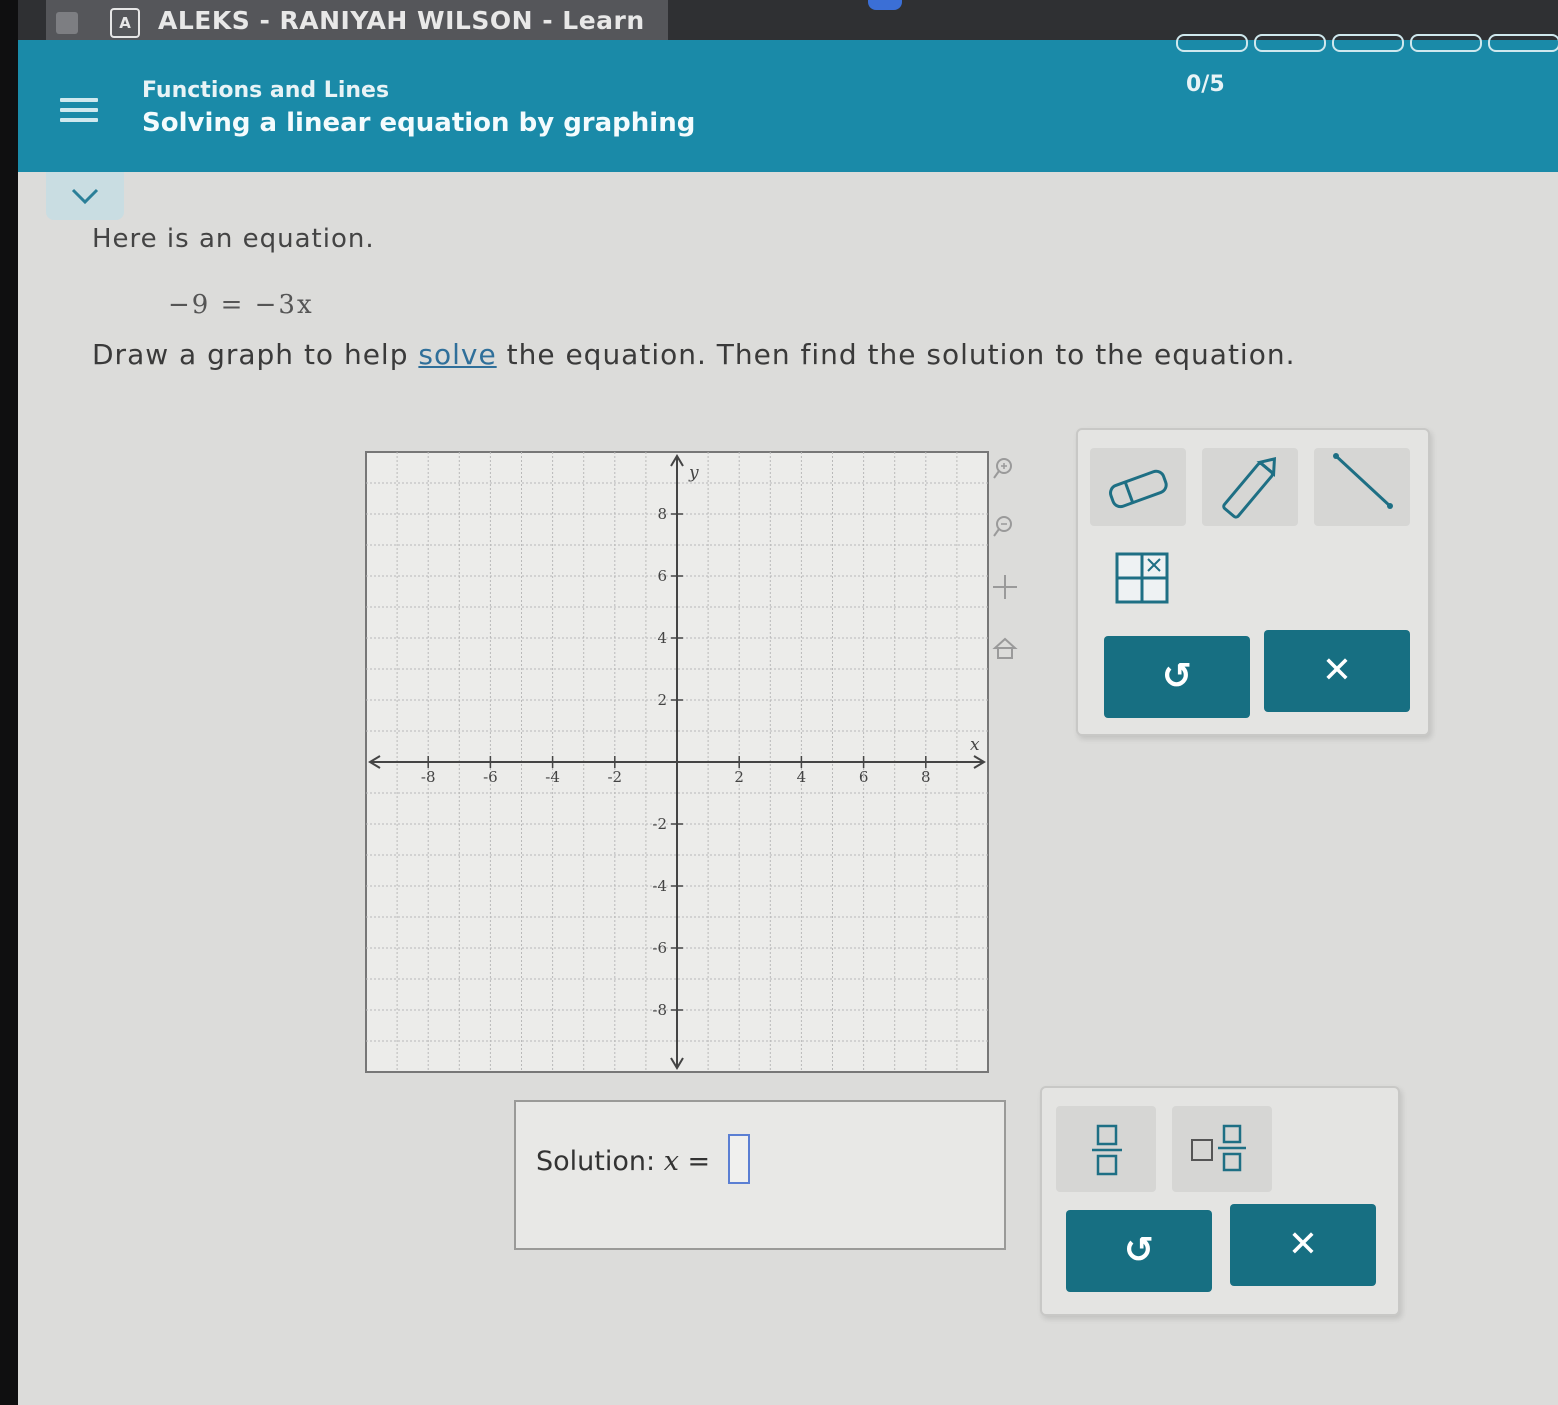 This screenshot has width=1558, height=1405. What do you see at coordinates (662, 576) in the screenshot?
I see `y-tick-label: 6` at bounding box center [662, 576].